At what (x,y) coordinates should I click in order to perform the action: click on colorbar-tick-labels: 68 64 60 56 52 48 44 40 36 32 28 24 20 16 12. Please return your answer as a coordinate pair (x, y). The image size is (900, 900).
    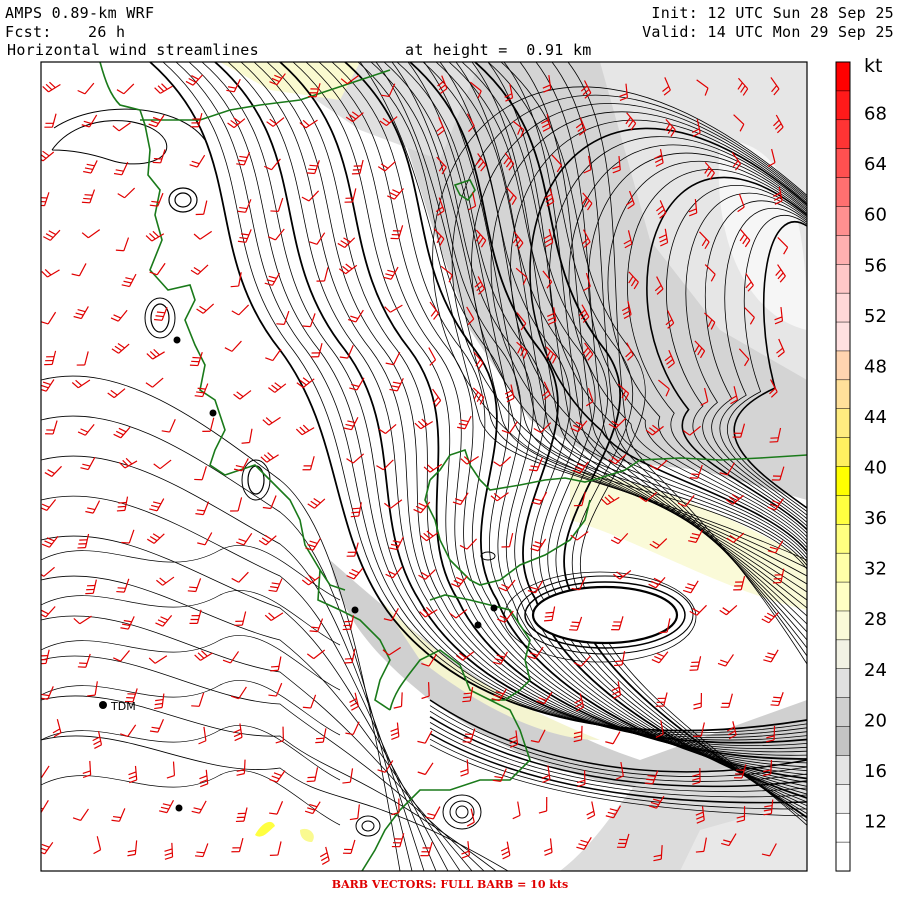
    Looking at the image, I should click on (875, 468).